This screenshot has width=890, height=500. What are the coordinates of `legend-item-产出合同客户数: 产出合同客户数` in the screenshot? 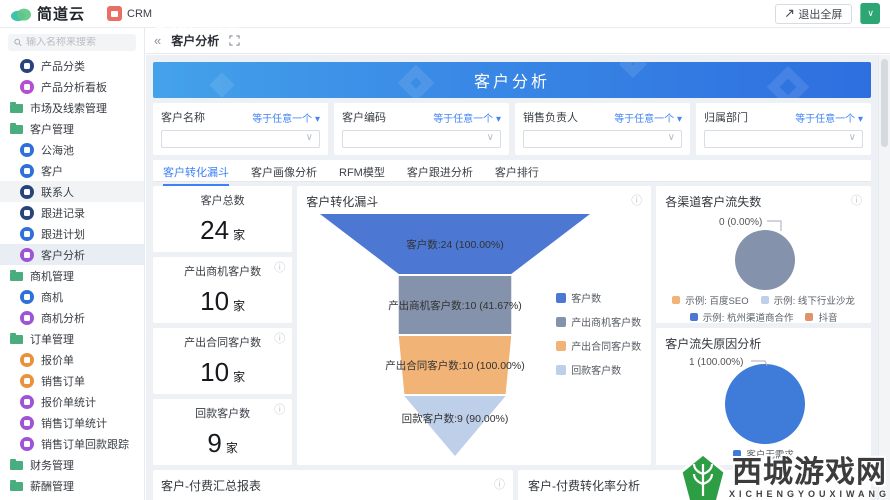 It's located at (598, 345).